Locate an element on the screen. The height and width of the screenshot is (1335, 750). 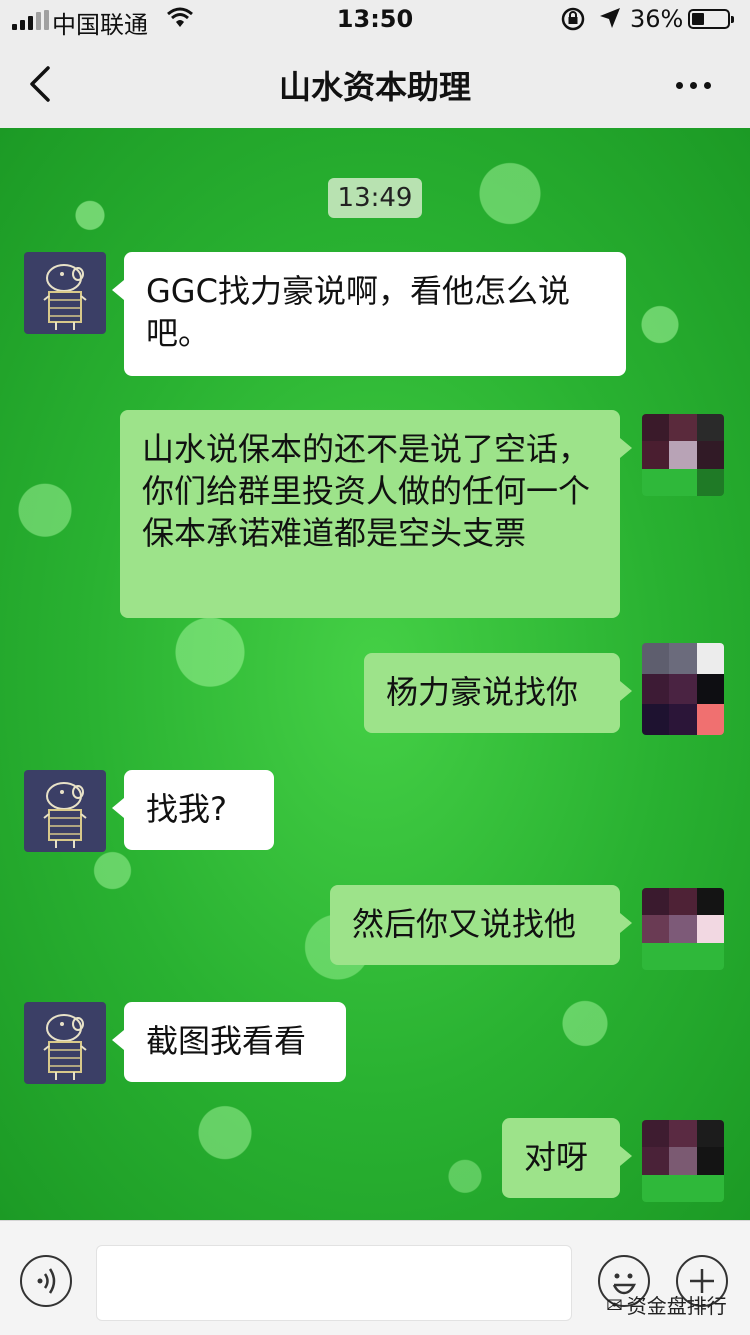
wechat-official-icon: ✉ is located at coordinates (614, 1304).